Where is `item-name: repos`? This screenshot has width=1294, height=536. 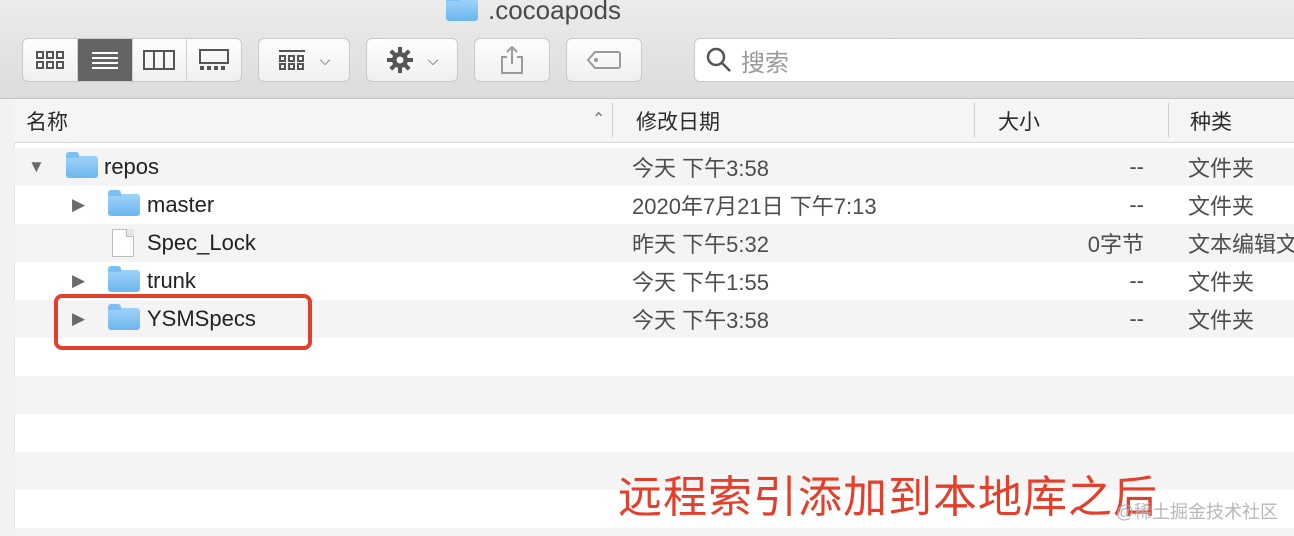
item-name: repos is located at coordinates (132, 166).